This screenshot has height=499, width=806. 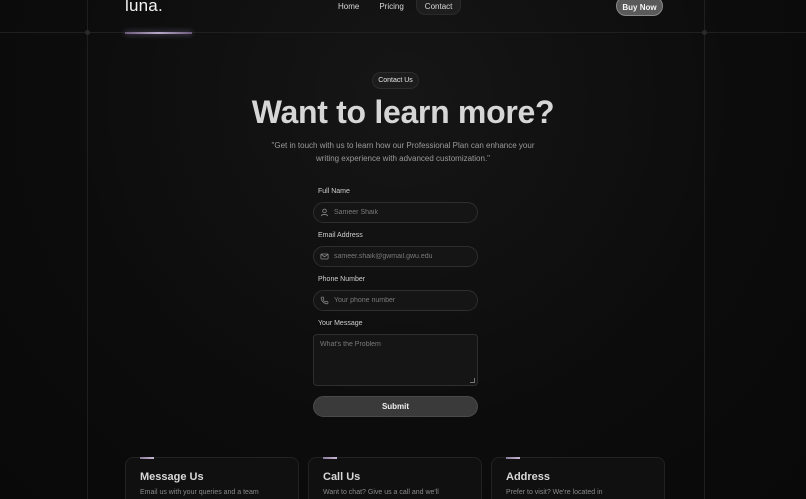 I want to click on email-label: Email Address, so click(x=340, y=235).